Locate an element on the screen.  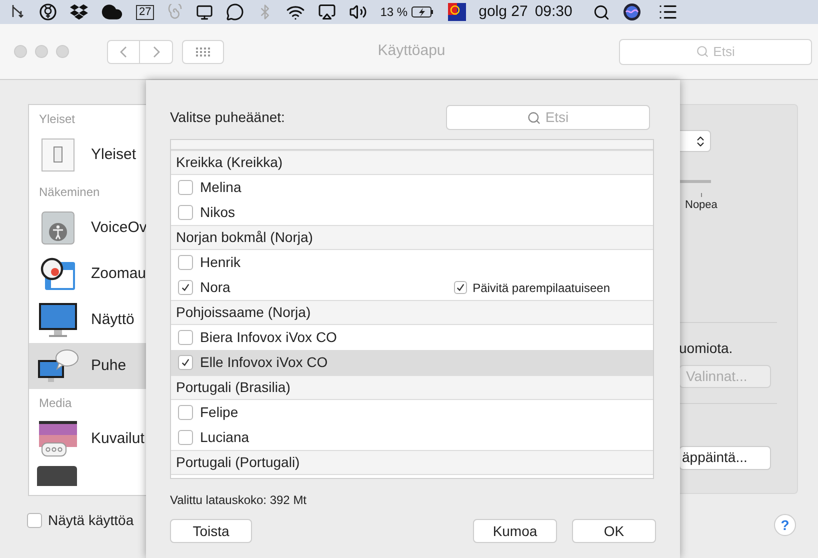
sidebar-section-header: Media is located at coordinates (55, 403).